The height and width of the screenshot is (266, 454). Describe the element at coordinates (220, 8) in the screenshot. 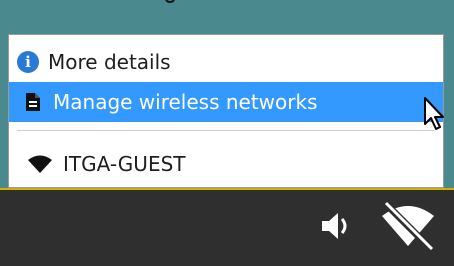

I see `background-window-text-fragment` at that location.